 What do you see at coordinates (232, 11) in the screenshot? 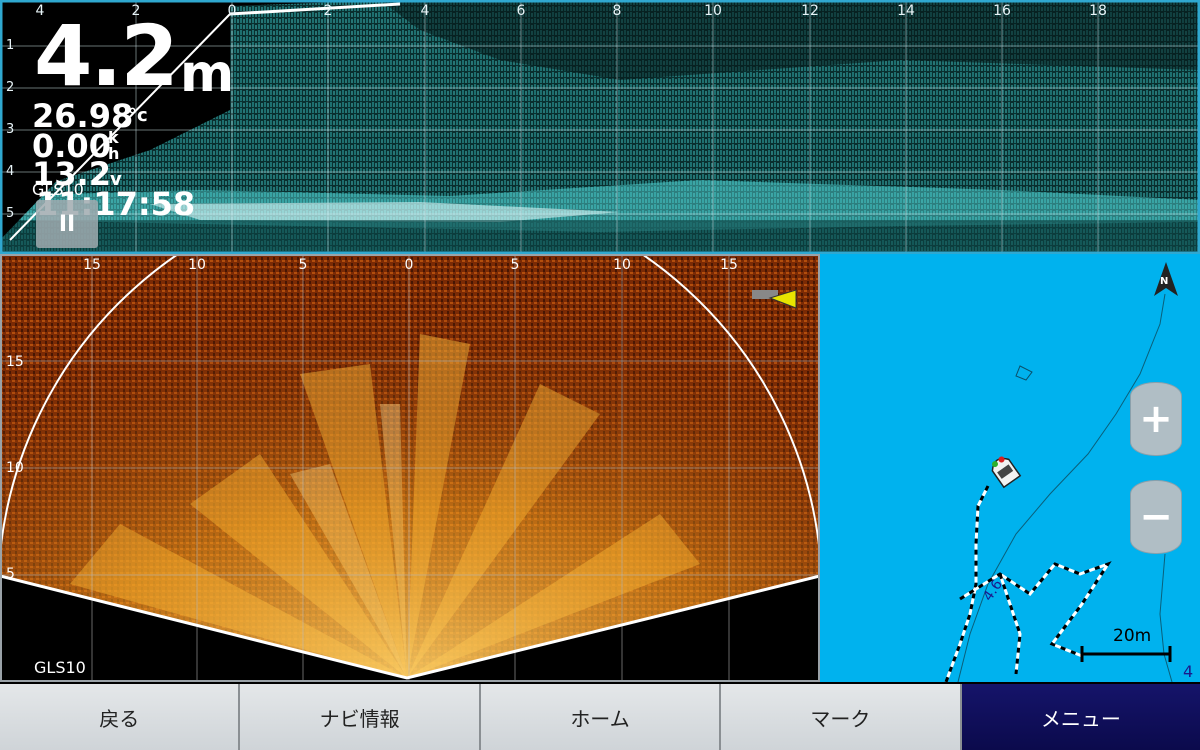
I see `top-x-tick: 0` at bounding box center [232, 11].